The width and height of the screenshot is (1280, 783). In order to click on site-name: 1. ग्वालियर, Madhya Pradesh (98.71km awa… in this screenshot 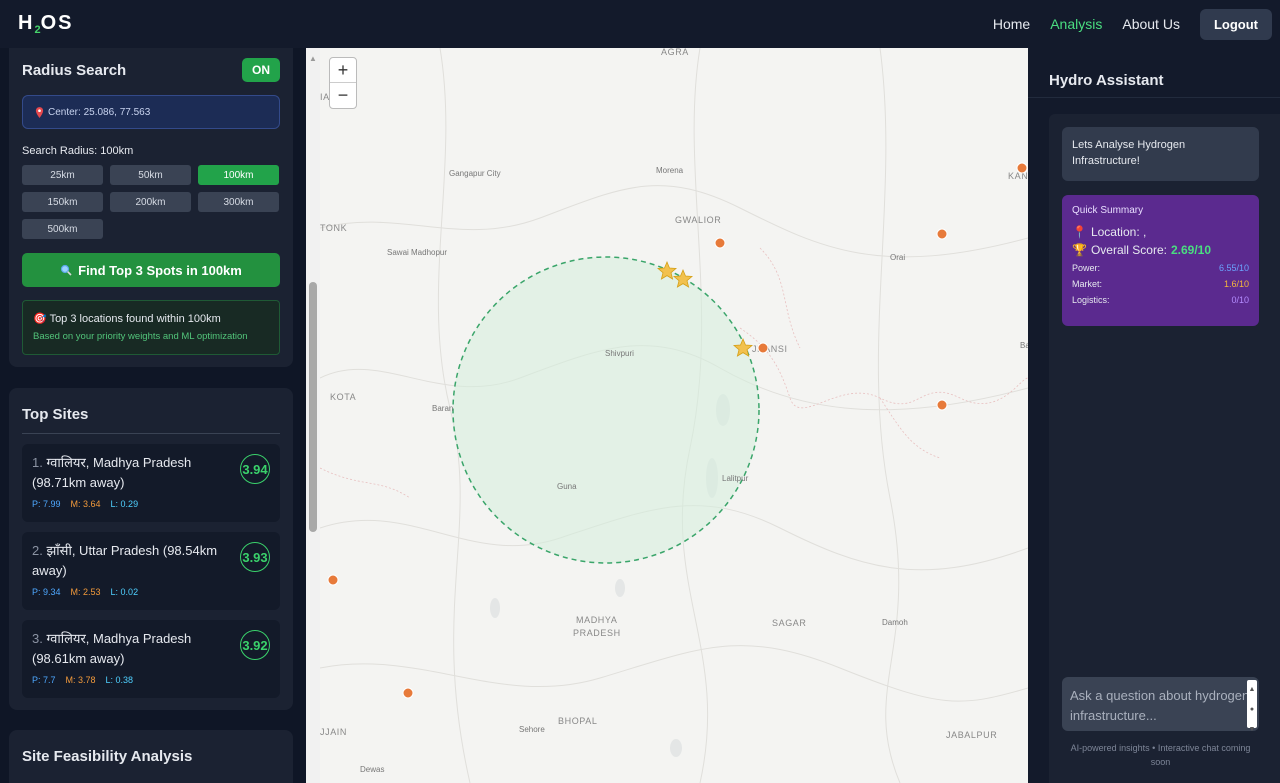, I will do `click(112, 472)`.